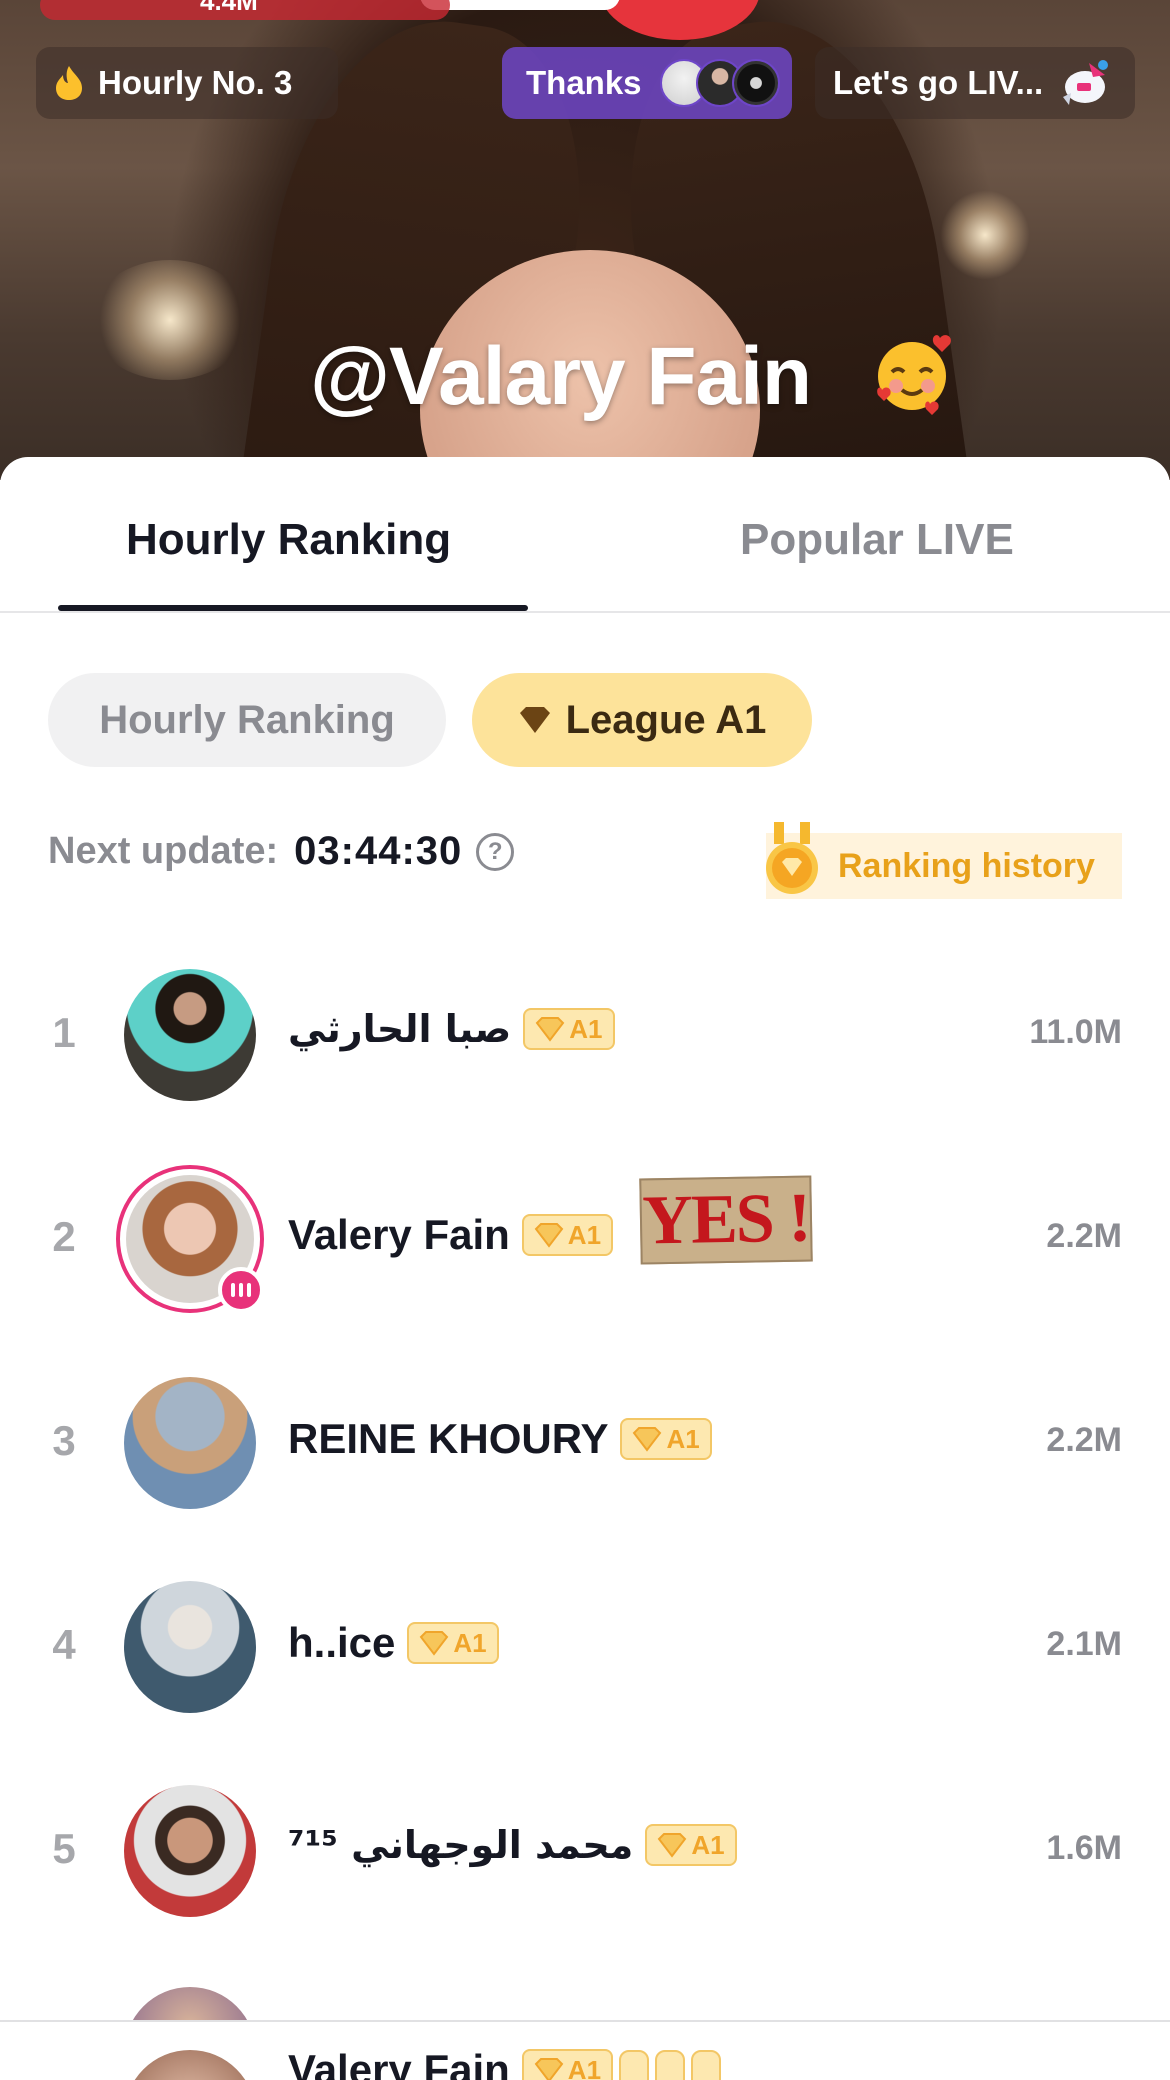  I want to click on follow-button-partial, so click(520, 5).